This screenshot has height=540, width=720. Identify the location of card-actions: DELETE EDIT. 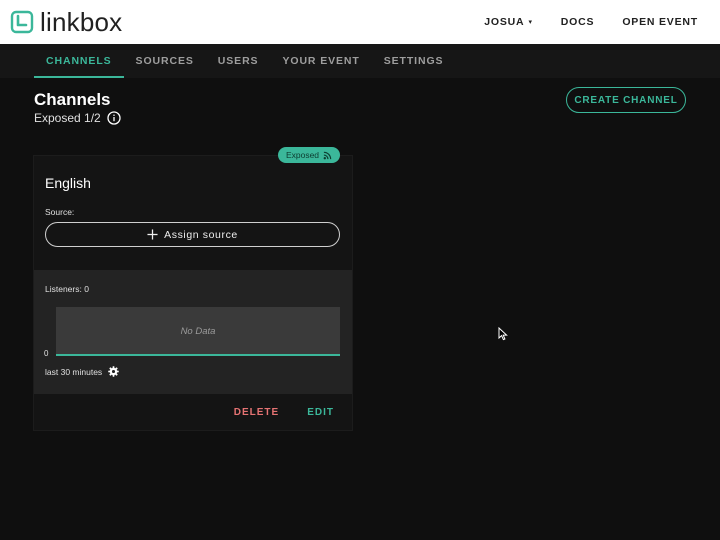
(270, 412).